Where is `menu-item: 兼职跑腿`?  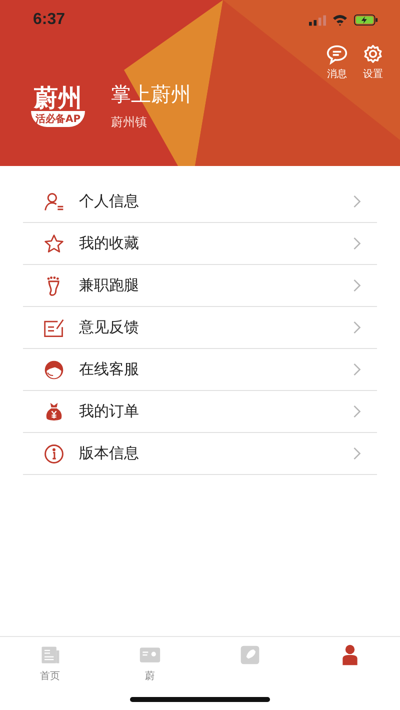
menu-item: 兼职跑腿 is located at coordinates (200, 286).